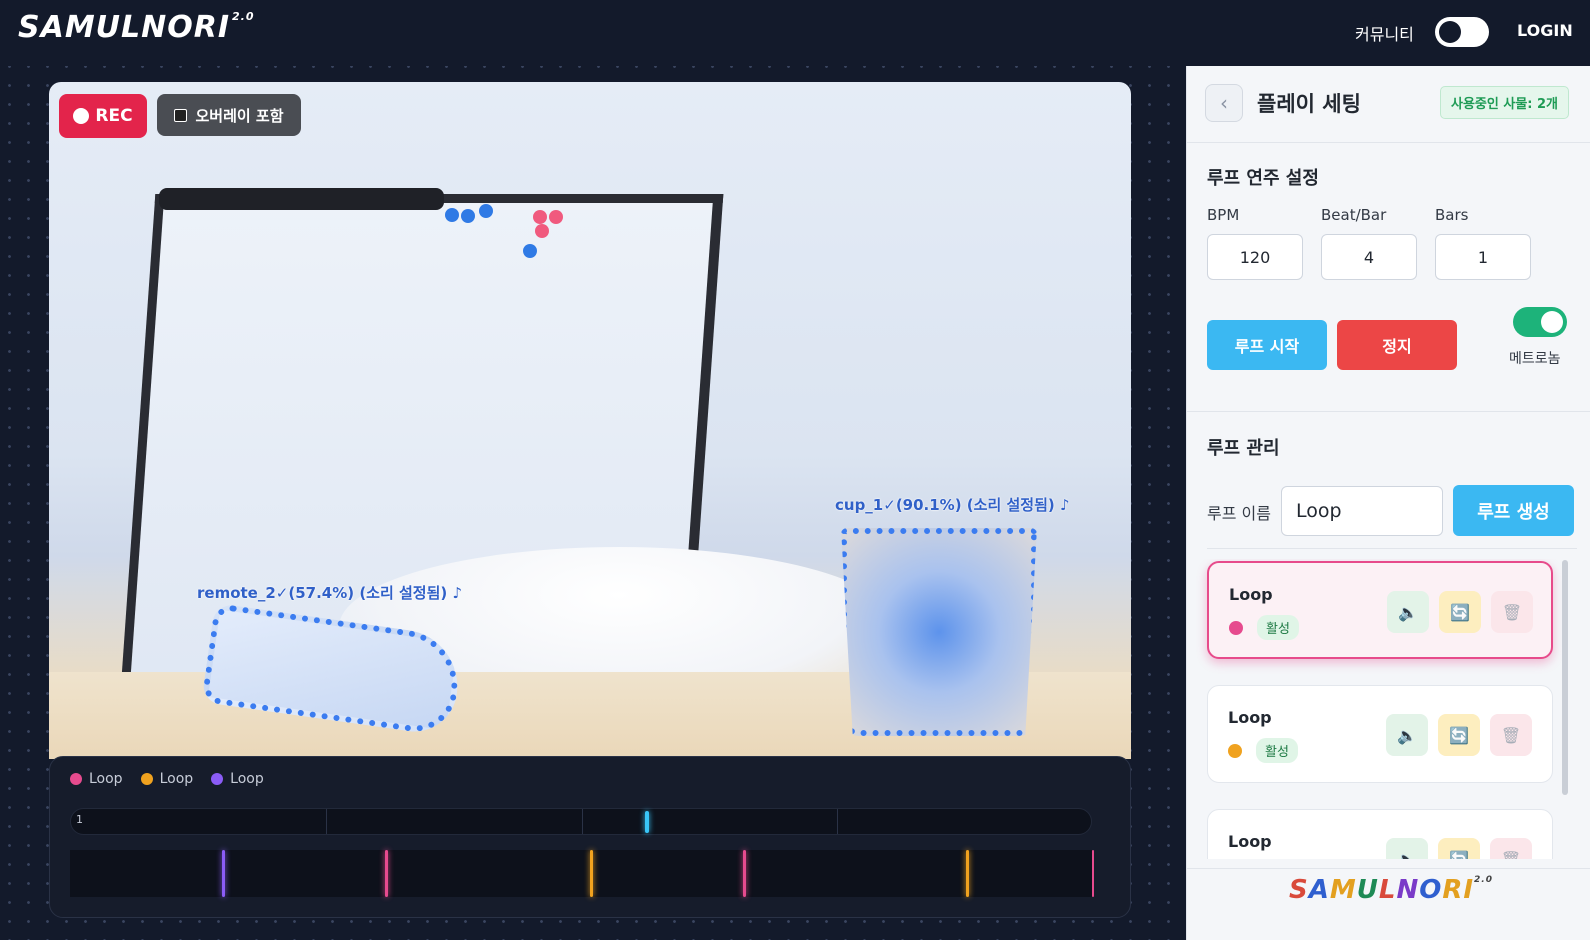 This screenshot has height=940, width=1590. I want to click on top-nav: SAMULNORI 2.0 커뮤니티 LOGIN, so click(795, 33).